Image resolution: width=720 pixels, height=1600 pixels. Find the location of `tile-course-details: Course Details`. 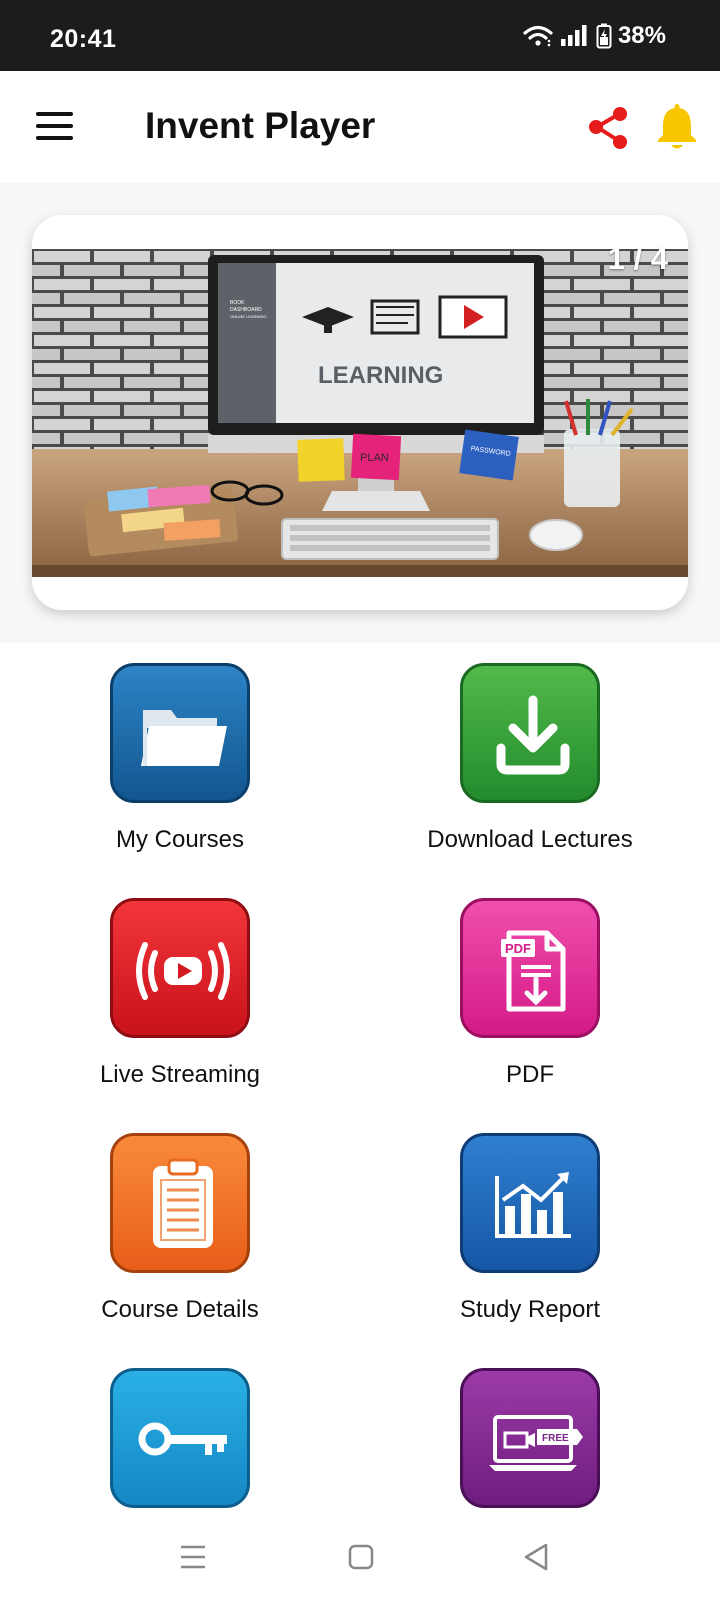

tile-course-details: Course Details is located at coordinates (180, 1228).